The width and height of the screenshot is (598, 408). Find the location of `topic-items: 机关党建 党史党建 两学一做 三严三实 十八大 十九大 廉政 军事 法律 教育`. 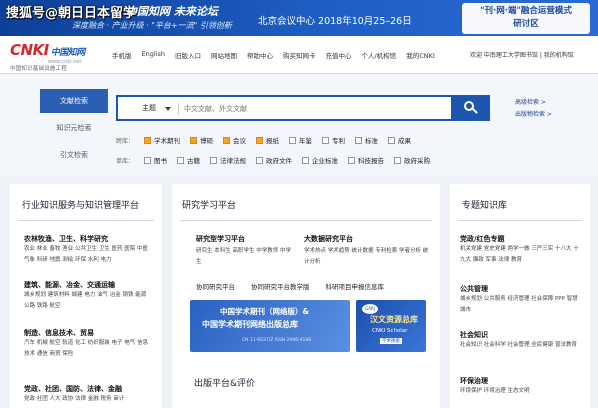

topic-items: 机关党建 党史党建 两学一做 三严三实 十八大 十九大 廉政 军事 法律 教育 is located at coordinates (521, 255).